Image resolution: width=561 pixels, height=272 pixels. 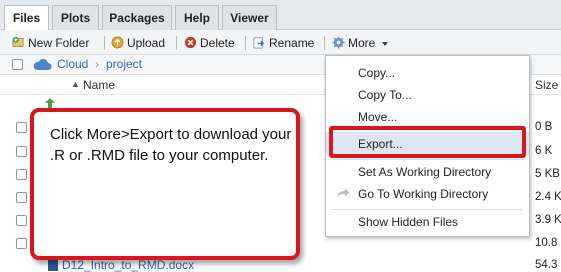 I want to click on new-folder-icon, so click(x=18, y=42).